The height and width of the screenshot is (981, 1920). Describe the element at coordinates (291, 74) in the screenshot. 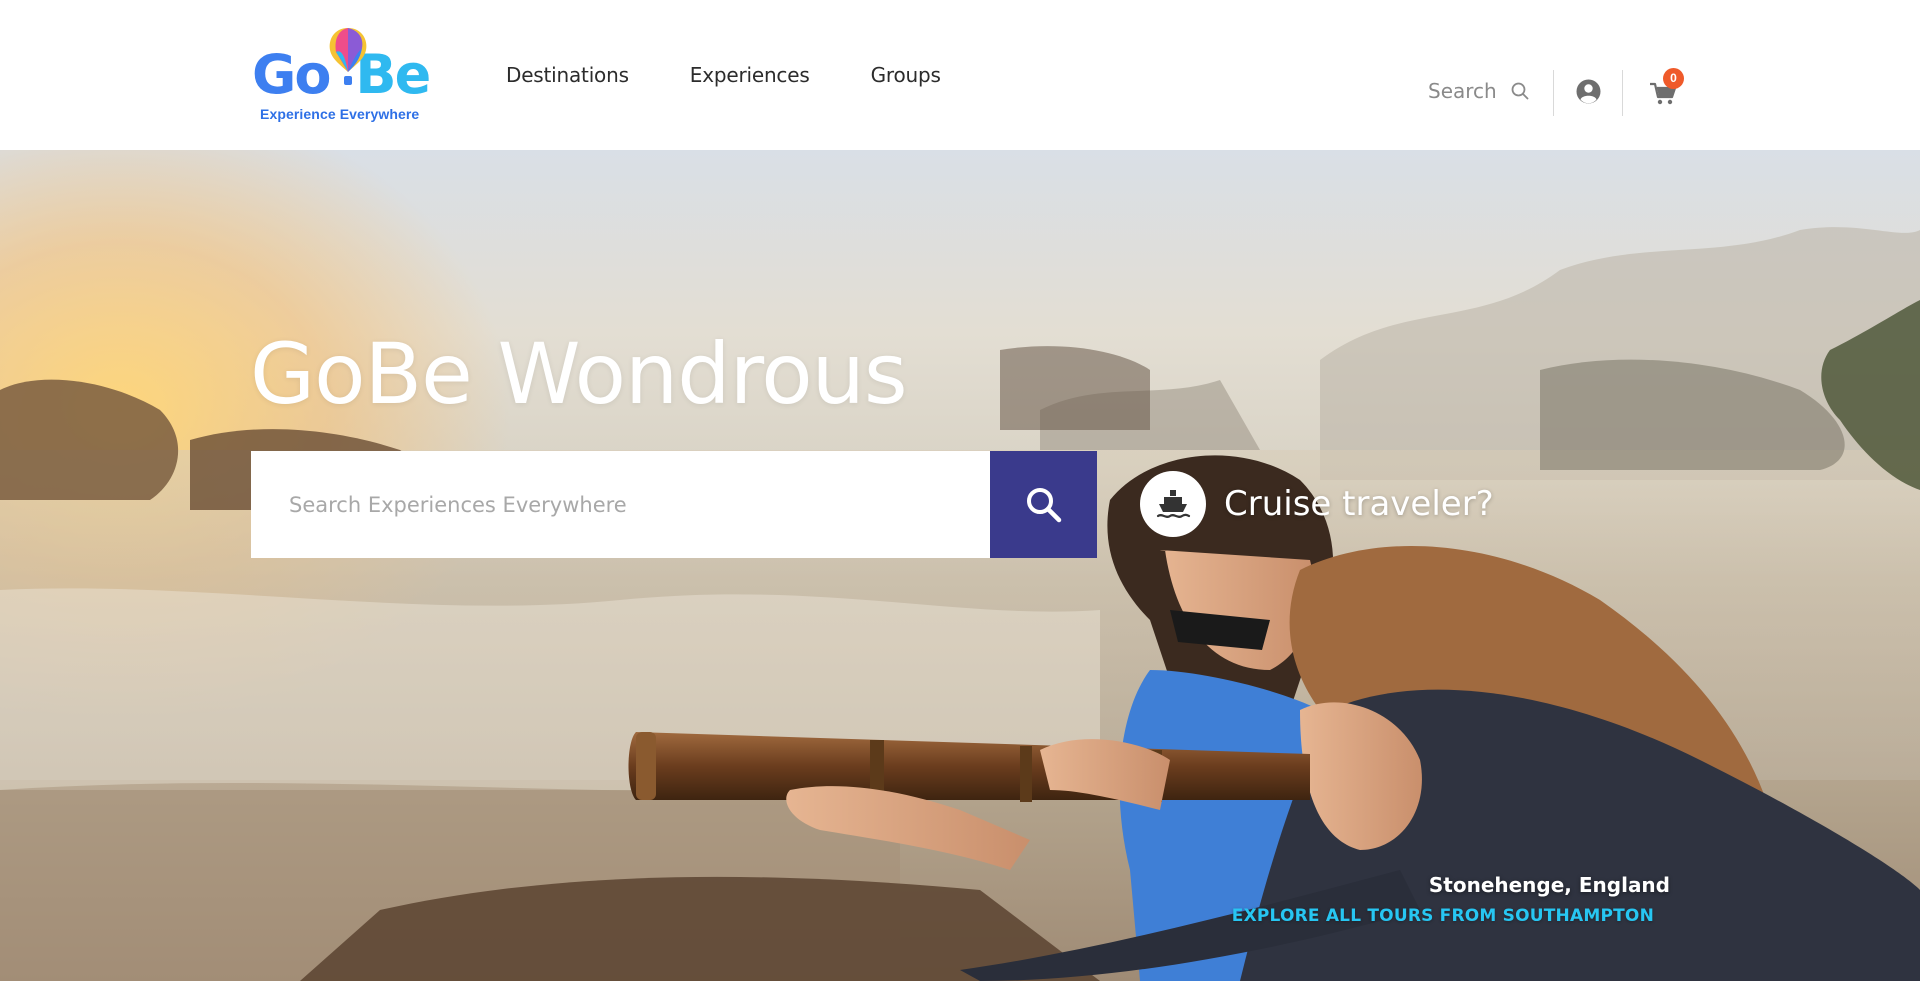

I see `logo-go: Go` at that location.